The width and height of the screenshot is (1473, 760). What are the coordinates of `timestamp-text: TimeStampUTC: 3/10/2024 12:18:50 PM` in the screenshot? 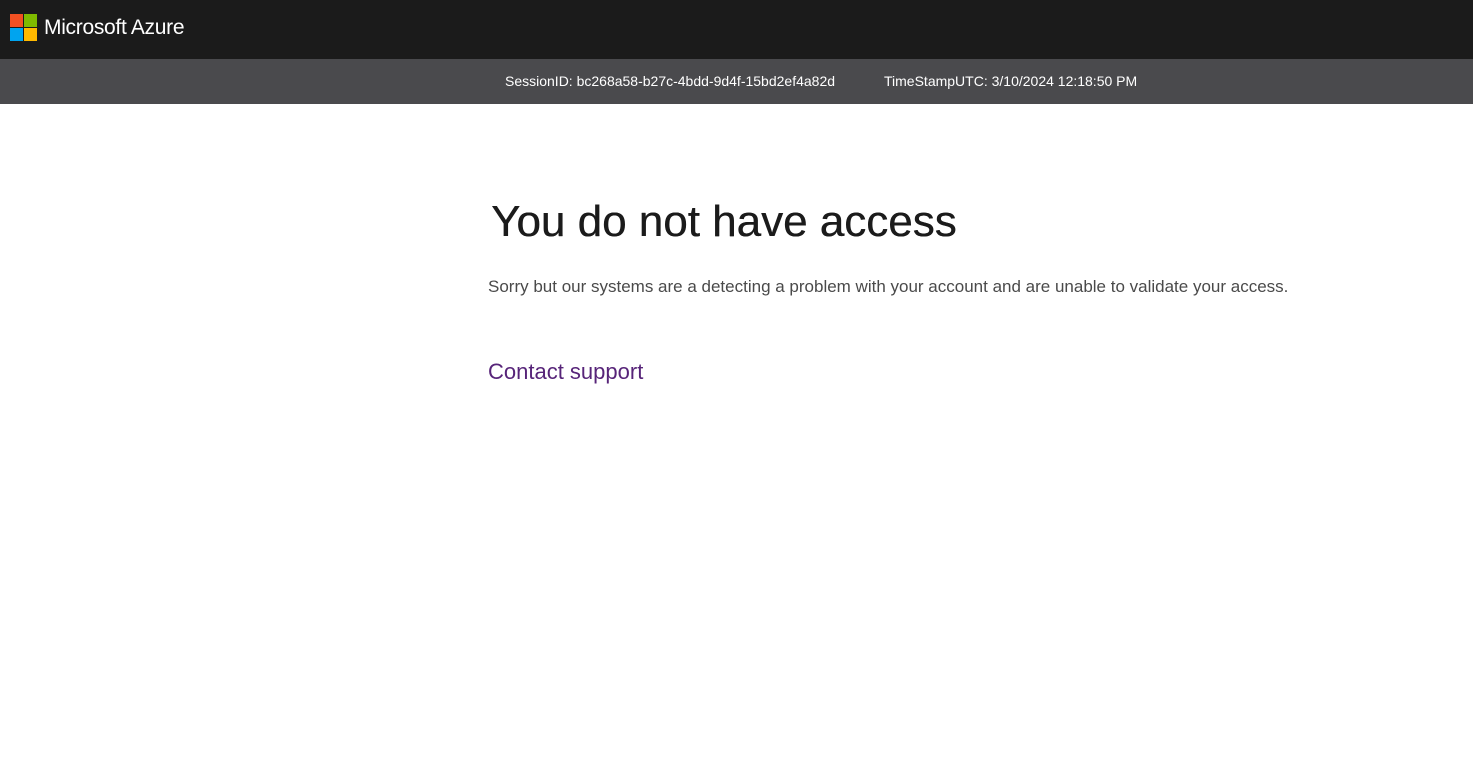 It's located at (1011, 81).